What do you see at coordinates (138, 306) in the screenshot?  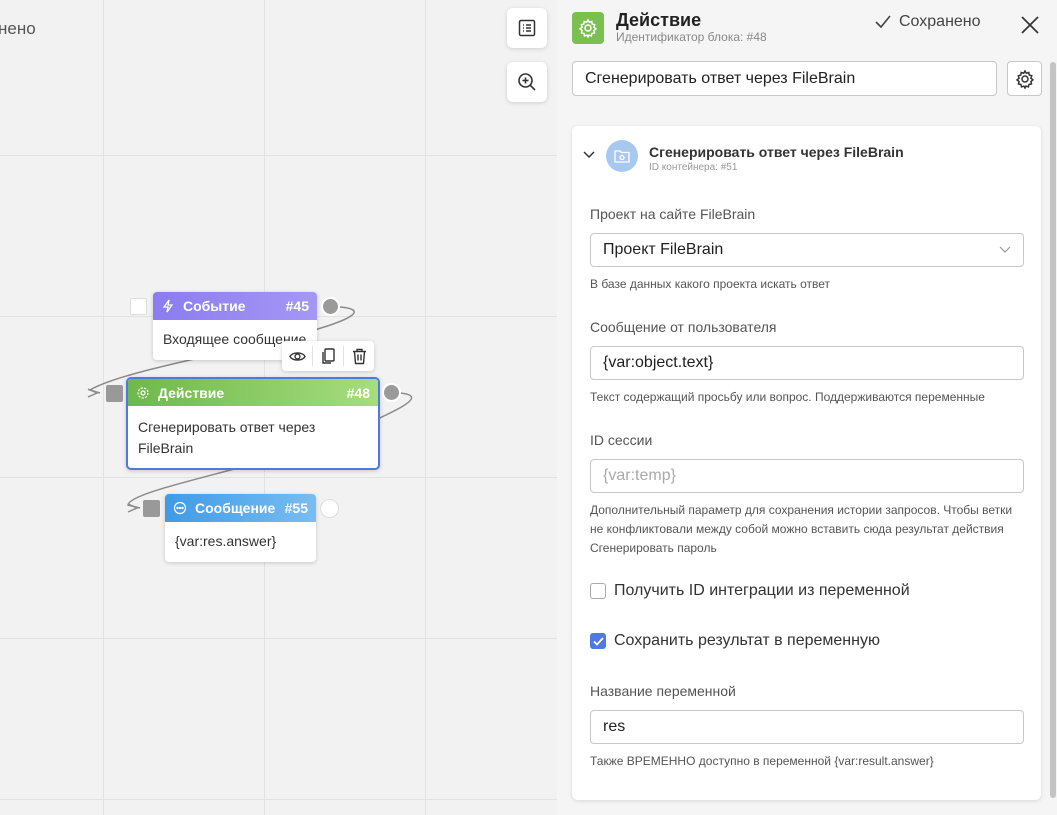 I see `event-input-port` at bounding box center [138, 306].